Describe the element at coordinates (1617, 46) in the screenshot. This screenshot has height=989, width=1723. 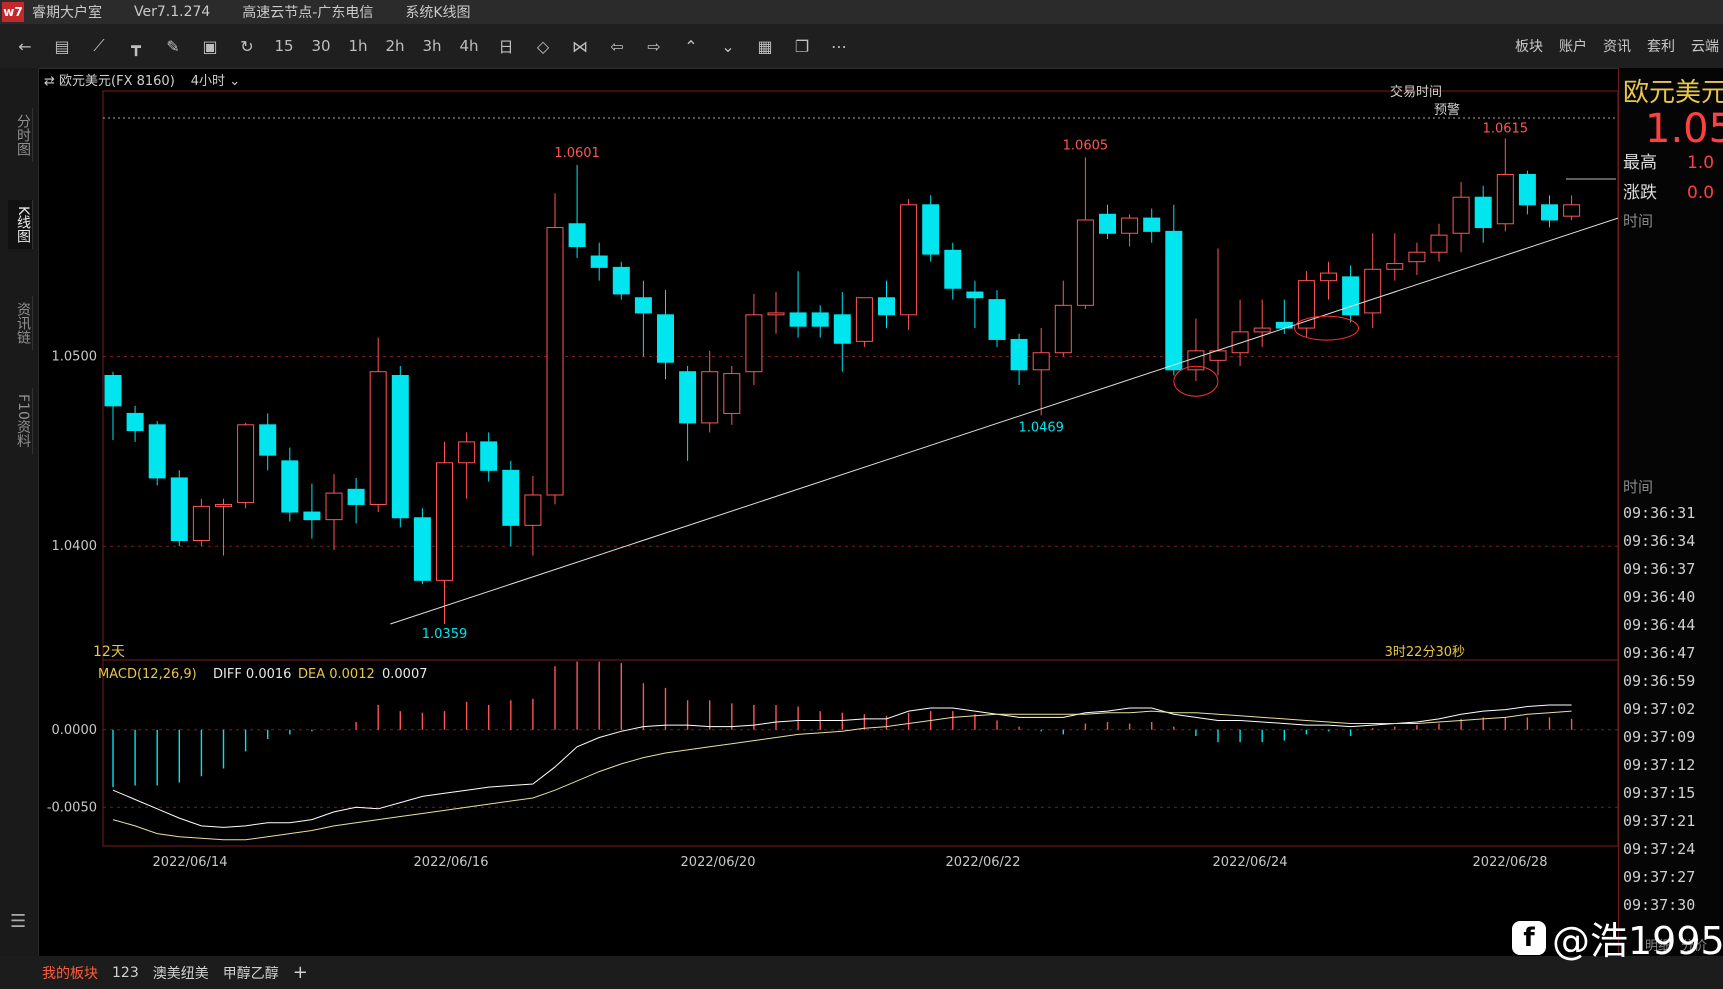
I see `menu-news: 资讯` at that location.